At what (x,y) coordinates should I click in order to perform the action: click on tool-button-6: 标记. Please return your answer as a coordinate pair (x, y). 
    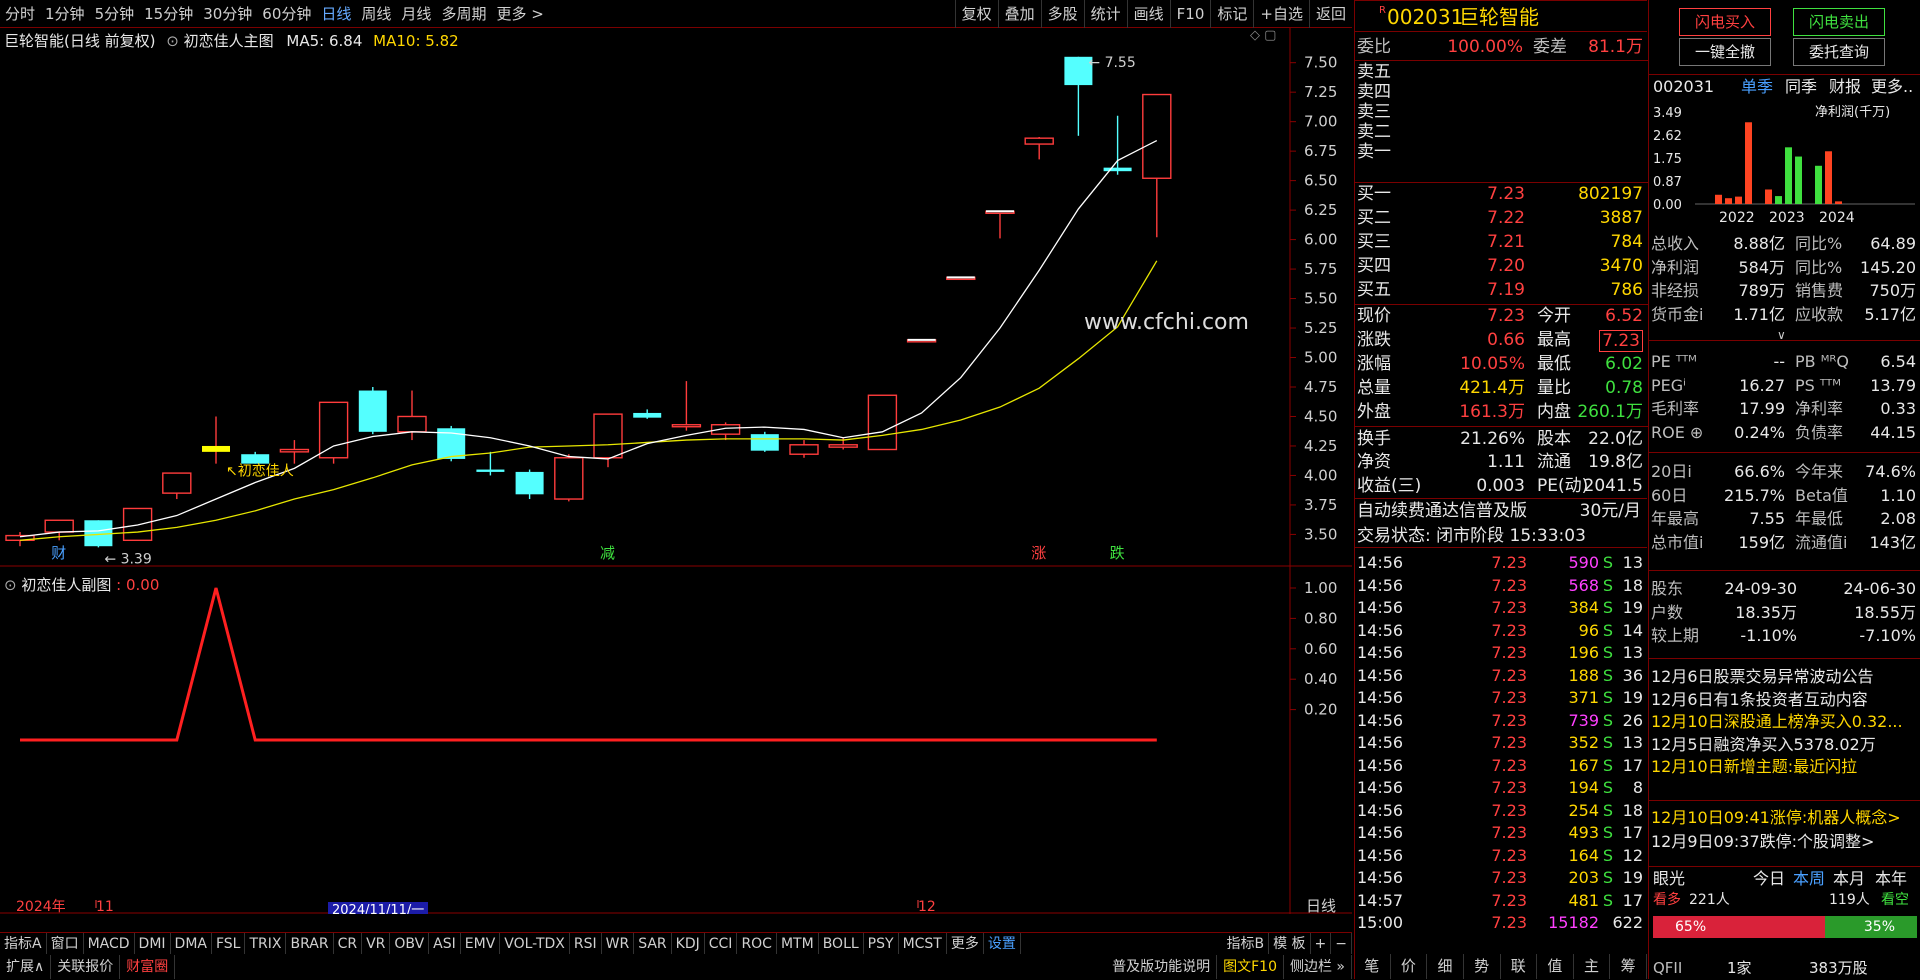
    Looking at the image, I should click on (1231, 14).